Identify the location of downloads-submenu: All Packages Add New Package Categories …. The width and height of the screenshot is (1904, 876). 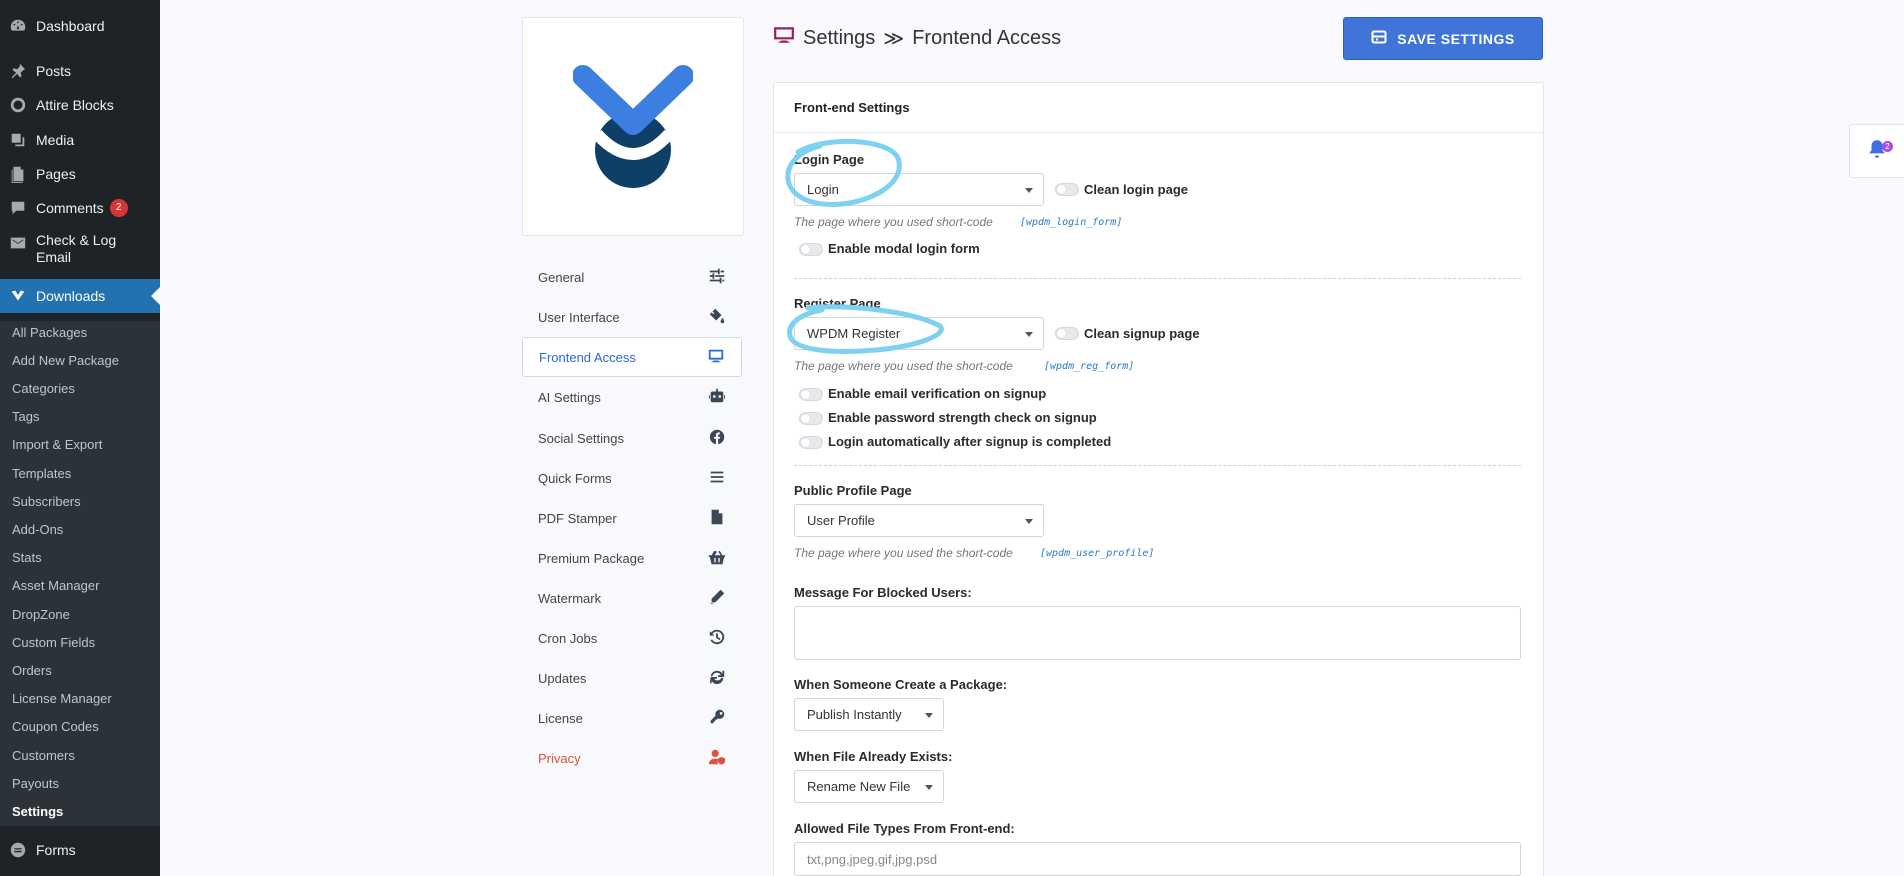
(80, 573).